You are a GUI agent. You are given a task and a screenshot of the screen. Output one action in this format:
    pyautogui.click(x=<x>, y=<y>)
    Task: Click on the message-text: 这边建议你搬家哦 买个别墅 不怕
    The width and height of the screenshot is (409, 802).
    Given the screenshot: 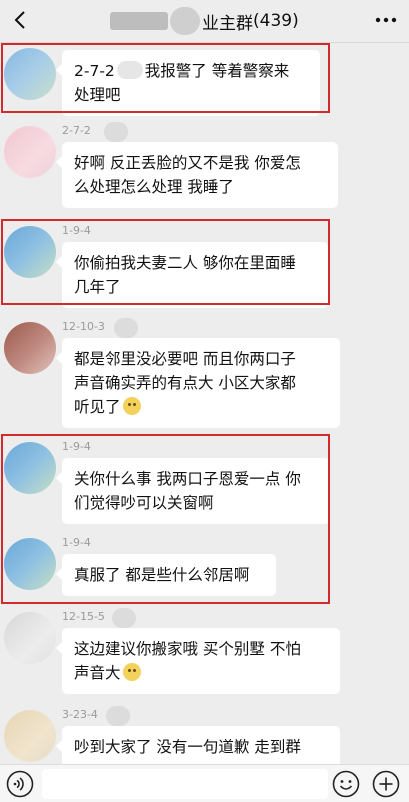 What is the action you would take?
    pyautogui.click(x=187, y=649)
    